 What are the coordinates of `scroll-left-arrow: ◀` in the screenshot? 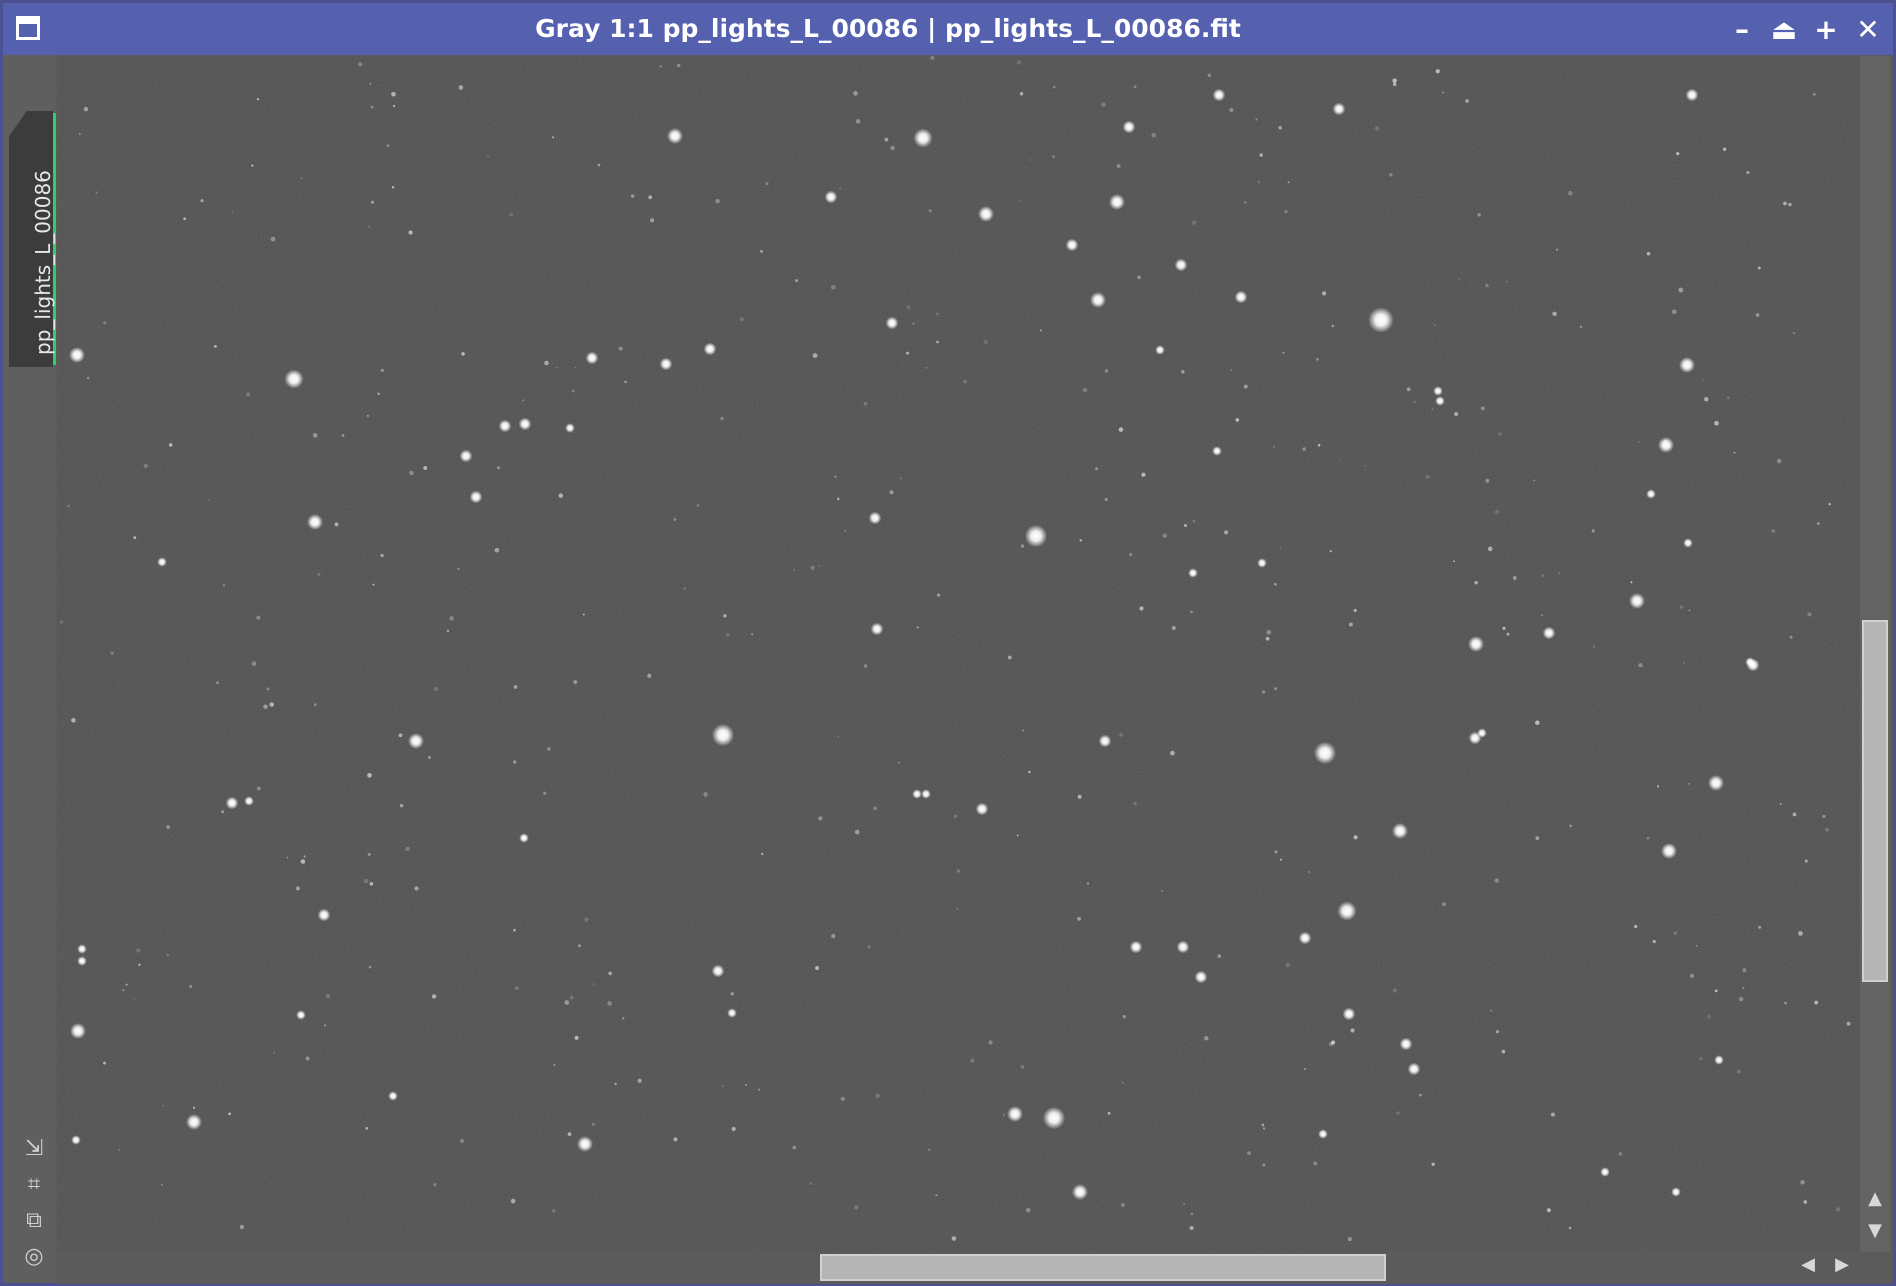 It's located at (1808, 1266).